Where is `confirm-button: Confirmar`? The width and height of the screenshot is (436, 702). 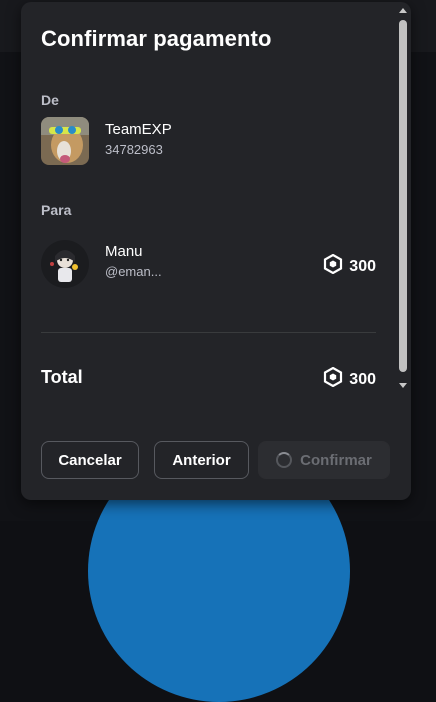 confirm-button: Confirmar is located at coordinates (324, 460).